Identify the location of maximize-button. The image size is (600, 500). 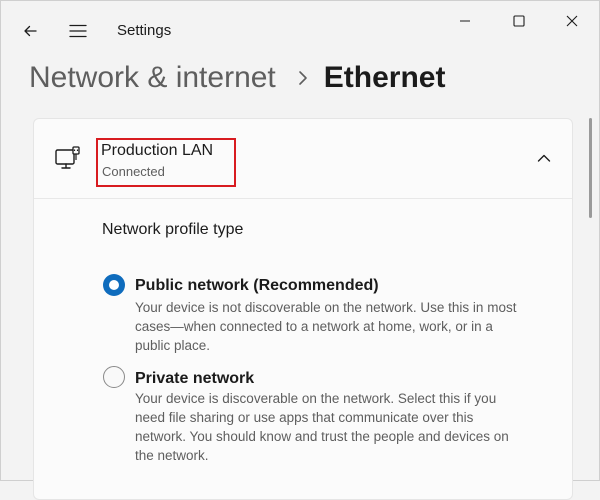
(519, 21).